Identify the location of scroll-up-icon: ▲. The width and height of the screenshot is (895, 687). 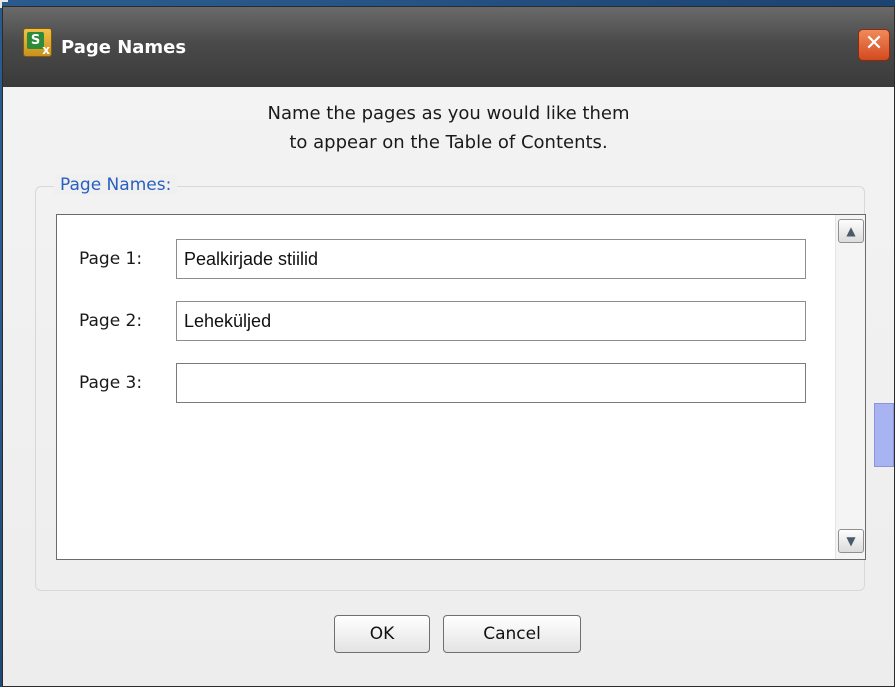
(851, 231).